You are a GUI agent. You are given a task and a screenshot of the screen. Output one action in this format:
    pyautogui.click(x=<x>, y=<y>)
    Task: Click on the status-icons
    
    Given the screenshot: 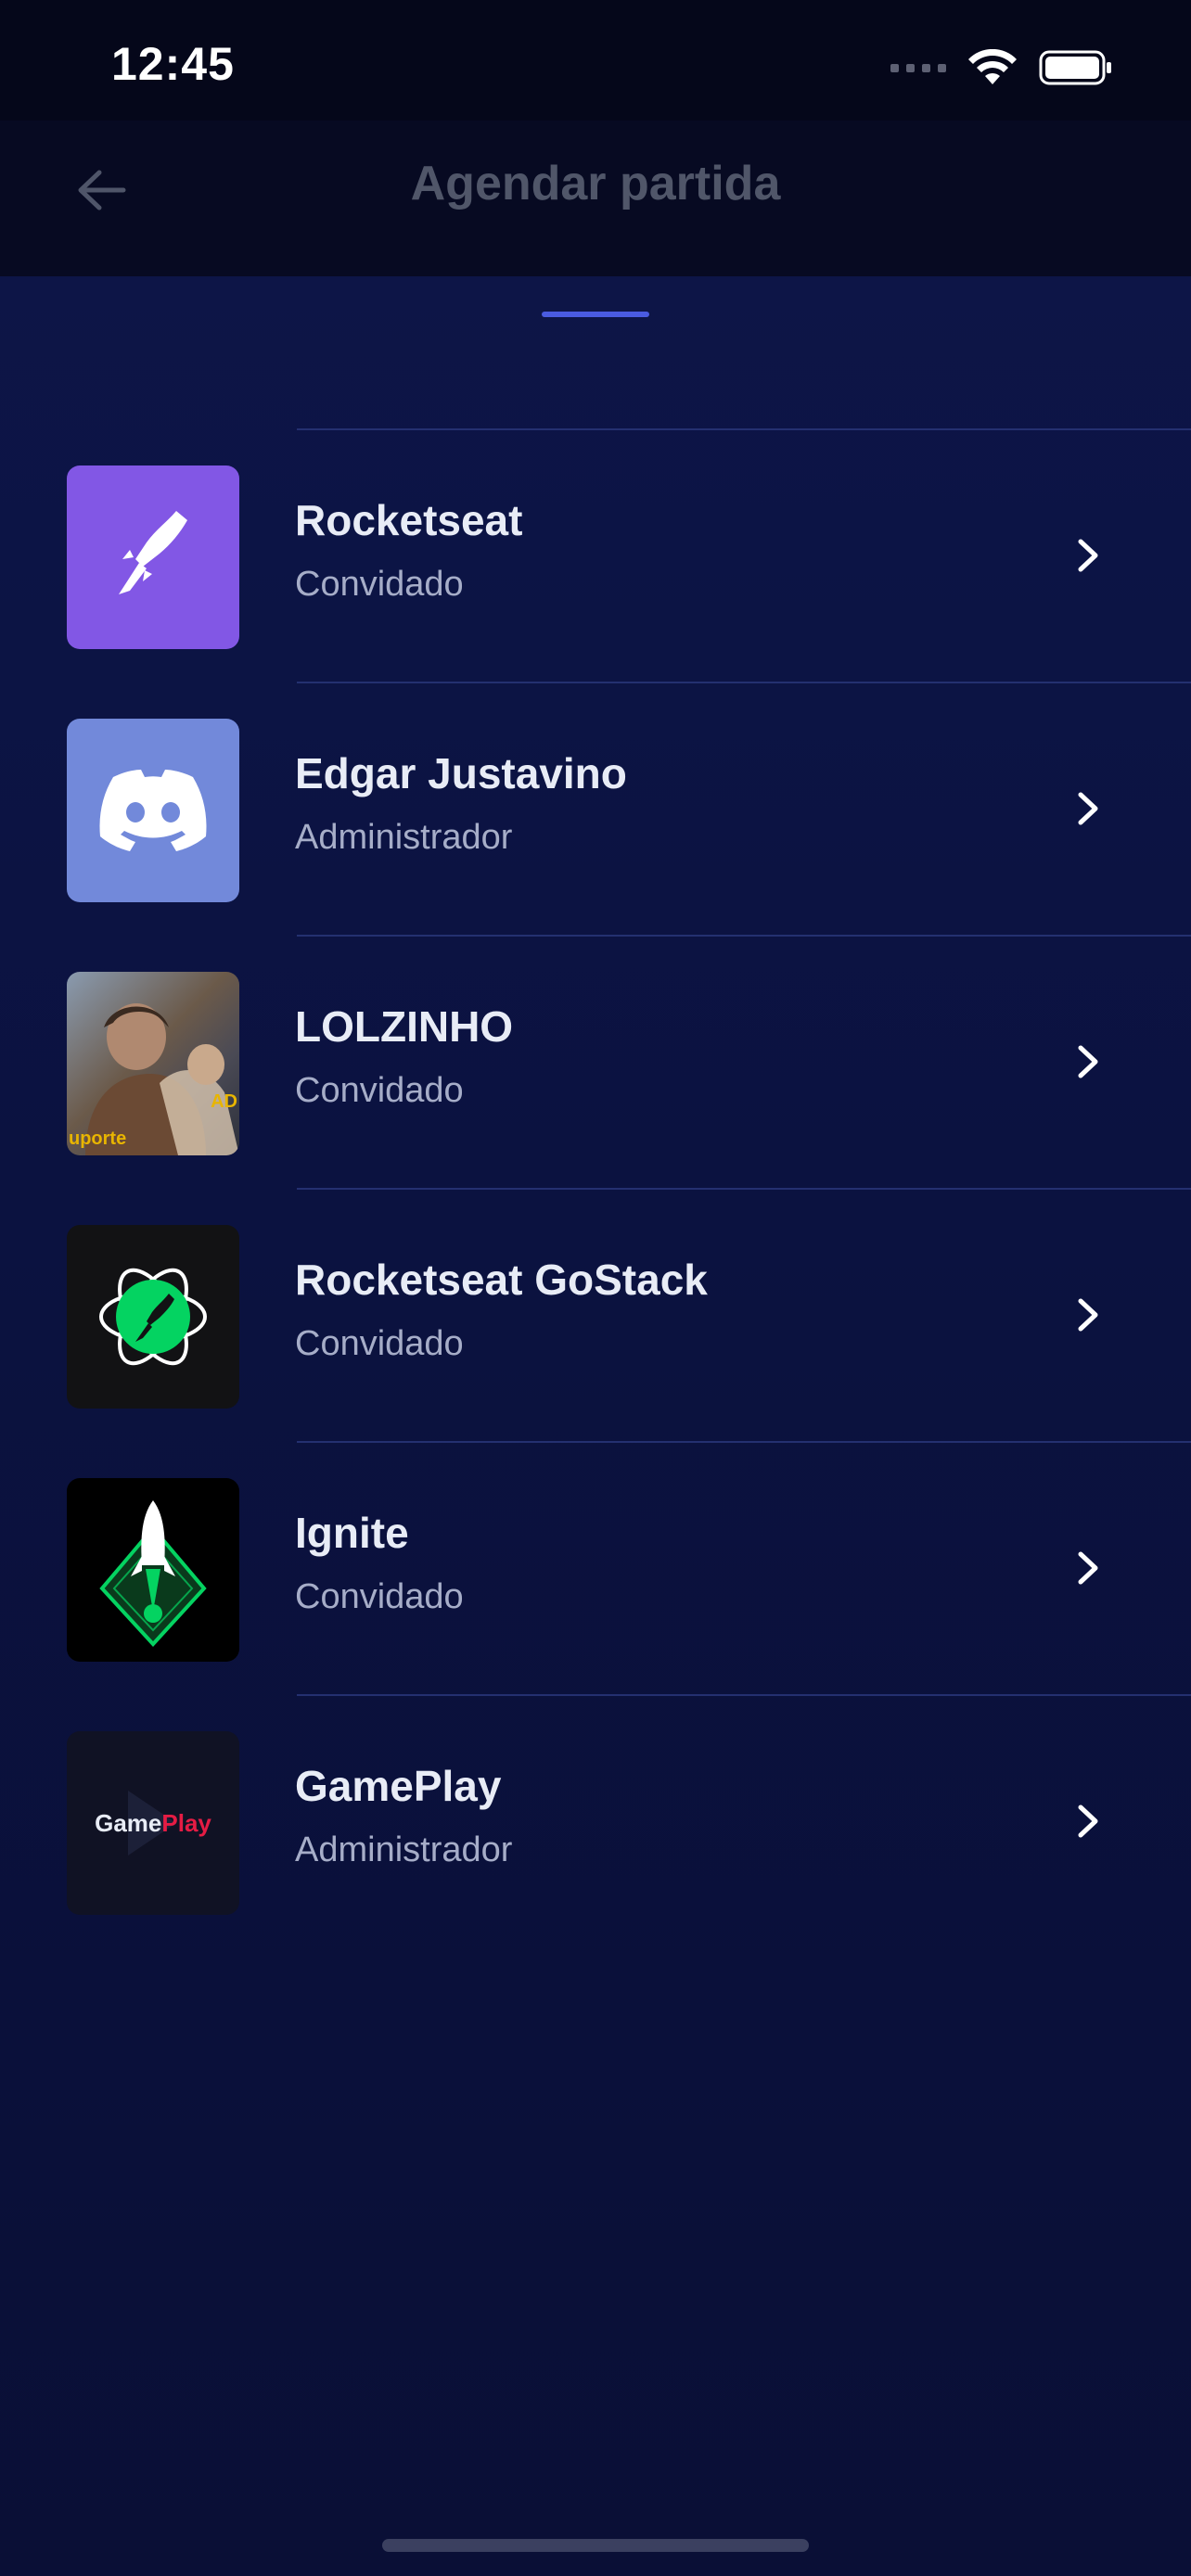 What is the action you would take?
    pyautogui.click(x=1001, y=67)
    